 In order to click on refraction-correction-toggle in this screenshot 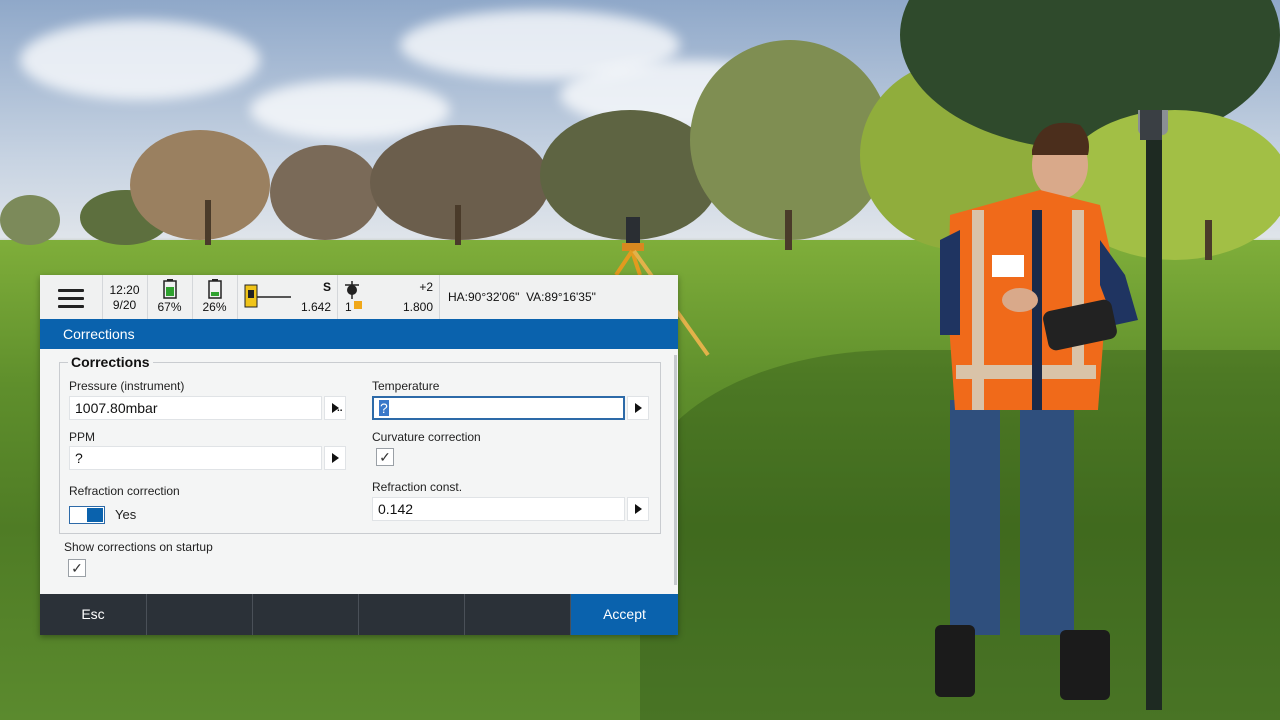, I will do `click(87, 515)`.